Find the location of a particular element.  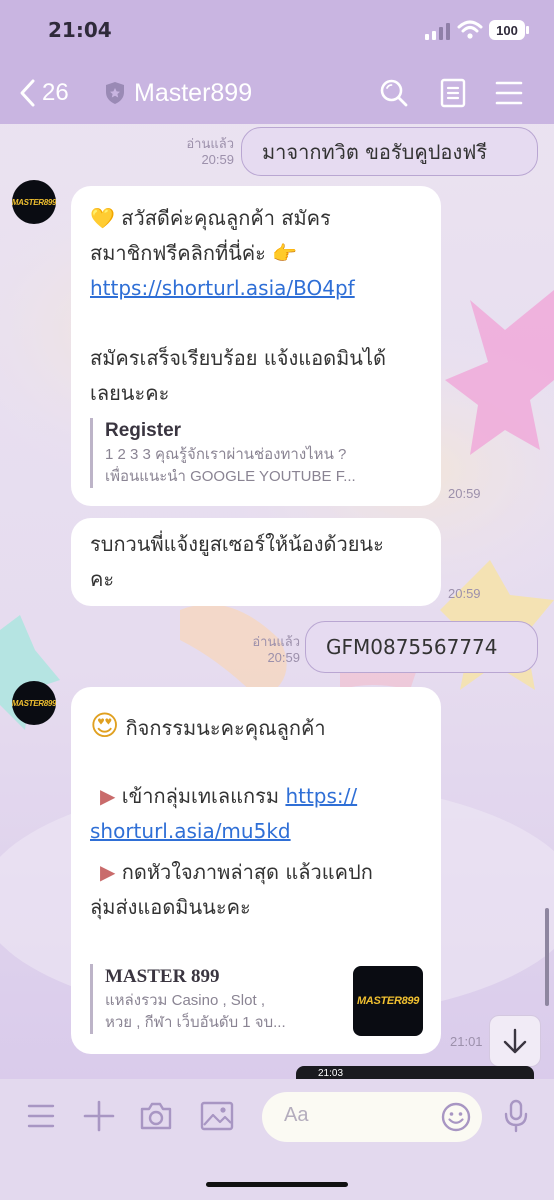

image-message-time: 21:03 is located at coordinates (331, 1073).